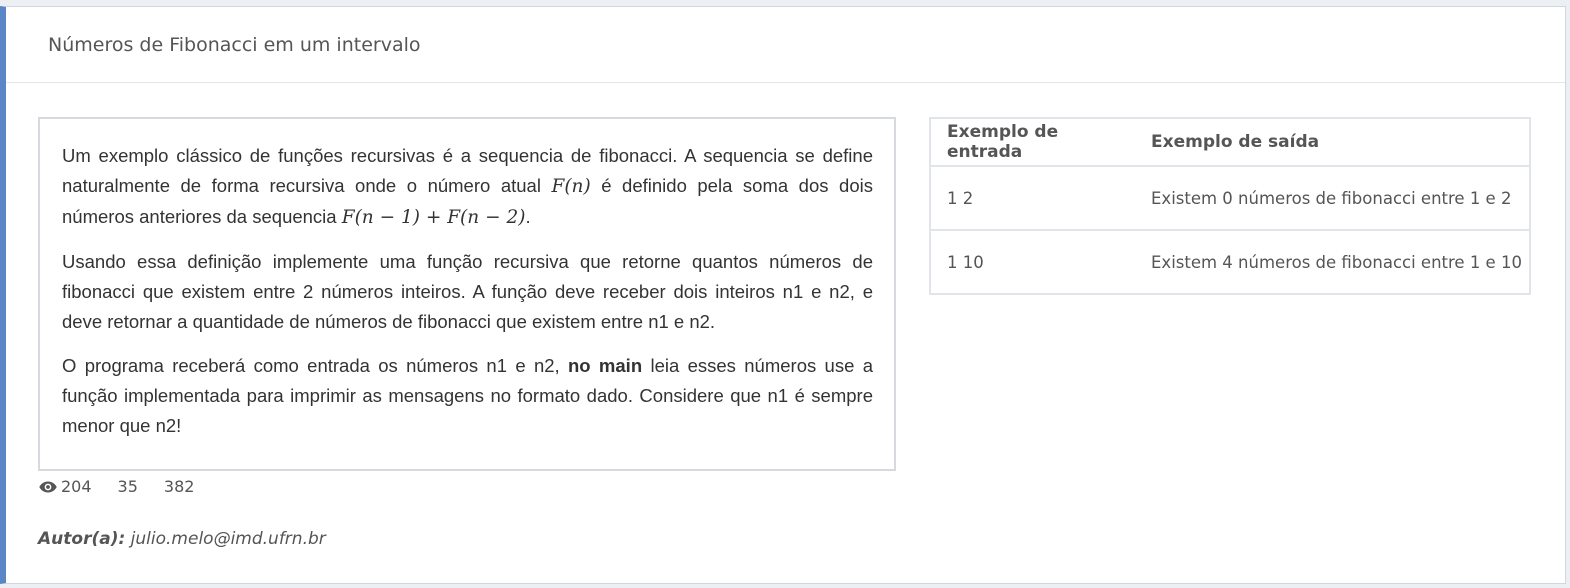  I want to click on page-title: Números de Fibonacci em um intervalo, so click(234, 44).